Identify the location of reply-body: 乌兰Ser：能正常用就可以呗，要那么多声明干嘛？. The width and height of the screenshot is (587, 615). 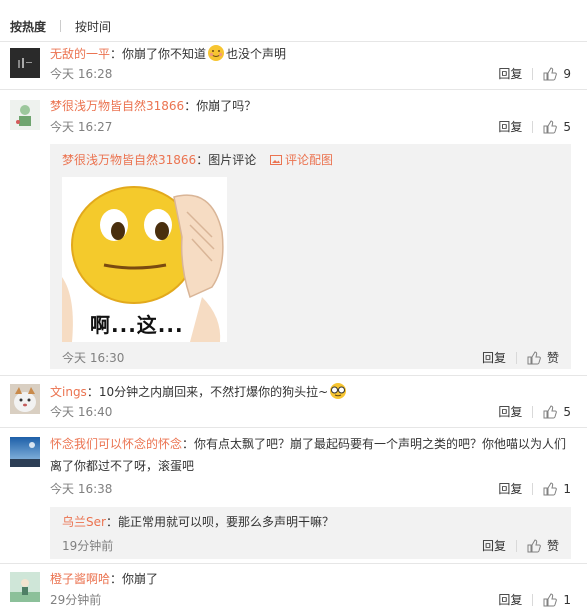
(198, 522).